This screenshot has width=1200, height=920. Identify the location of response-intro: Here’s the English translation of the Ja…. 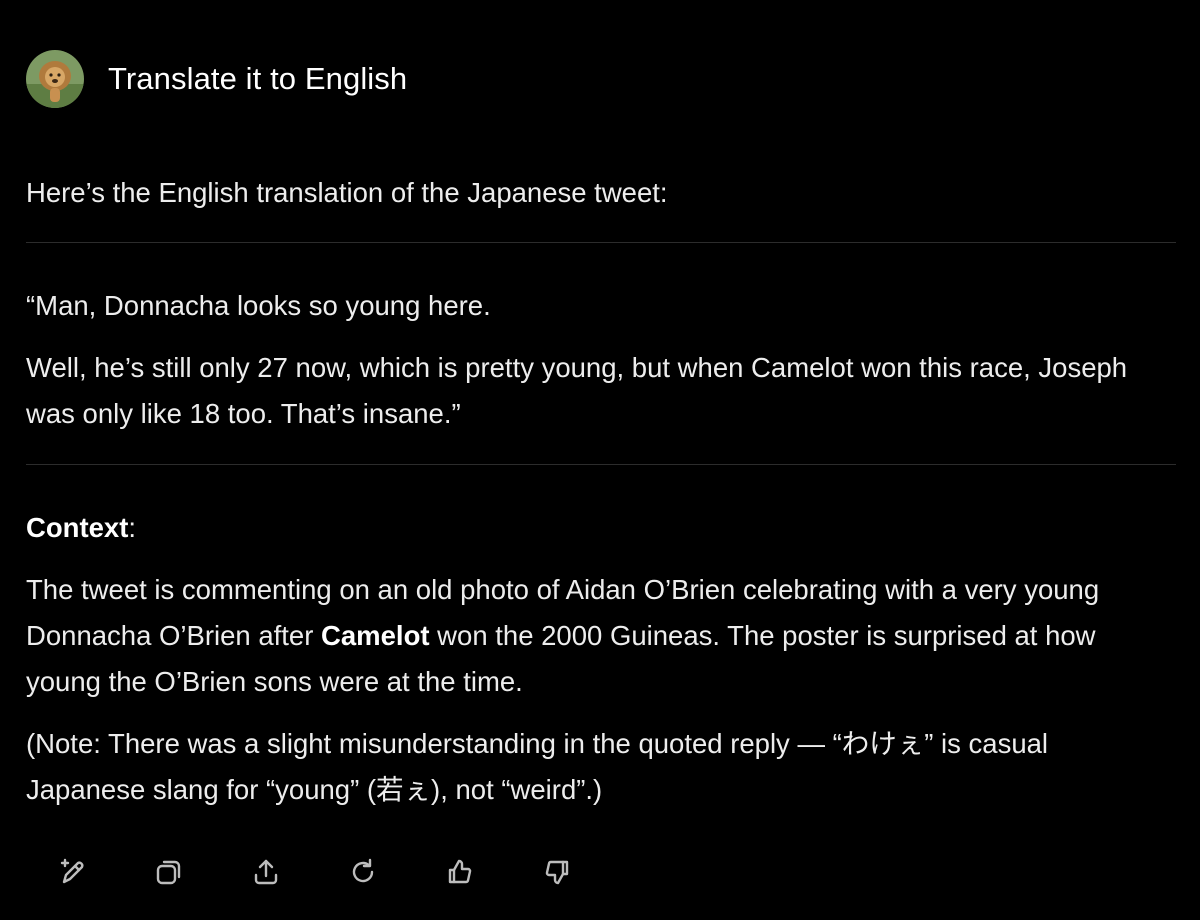
(347, 192).